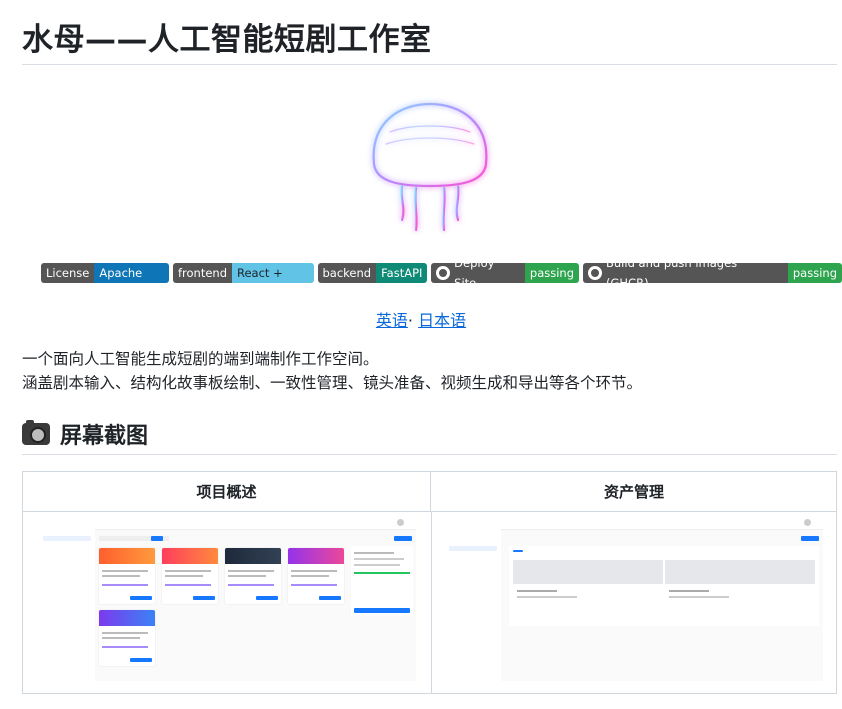  I want to click on screenshots-heading: 屏幕截图, so click(85, 434).